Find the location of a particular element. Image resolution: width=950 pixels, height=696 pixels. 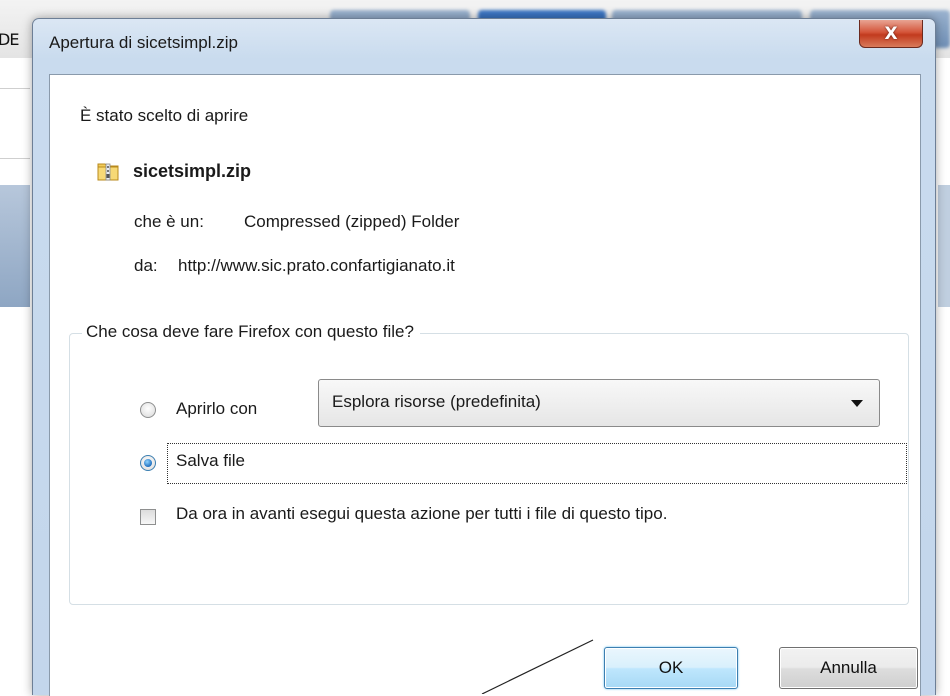

annotation-arrow-line is located at coordinates (537, 666).